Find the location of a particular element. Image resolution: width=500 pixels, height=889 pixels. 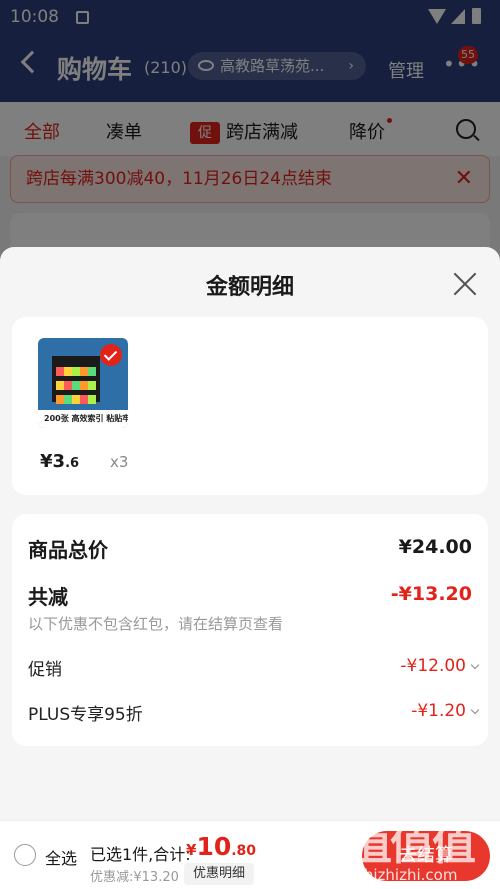

discount-summary: 优惠减:¥13.20 is located at coordinates (134, 877).